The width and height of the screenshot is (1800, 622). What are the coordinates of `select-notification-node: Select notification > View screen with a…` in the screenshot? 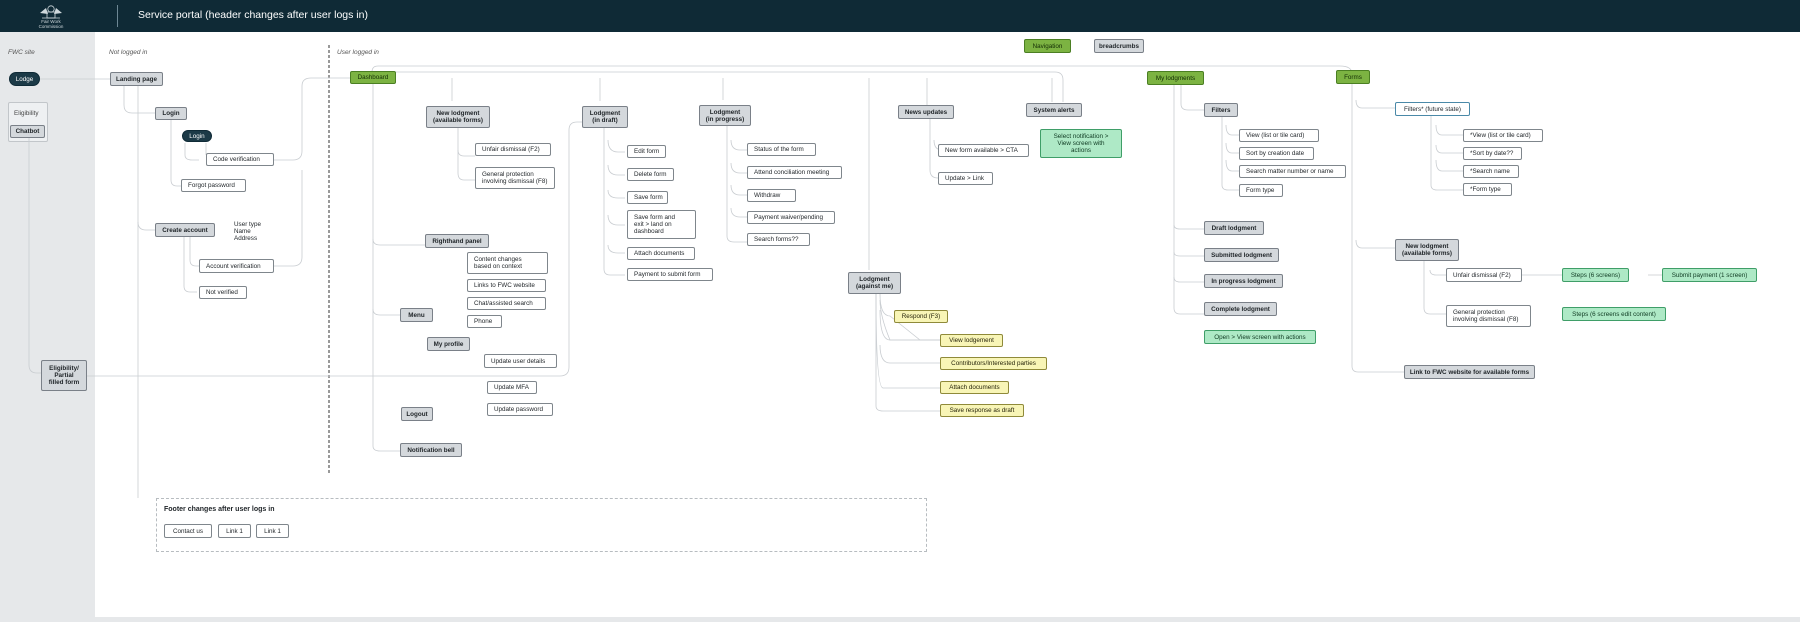 It's located at (1081, 143).